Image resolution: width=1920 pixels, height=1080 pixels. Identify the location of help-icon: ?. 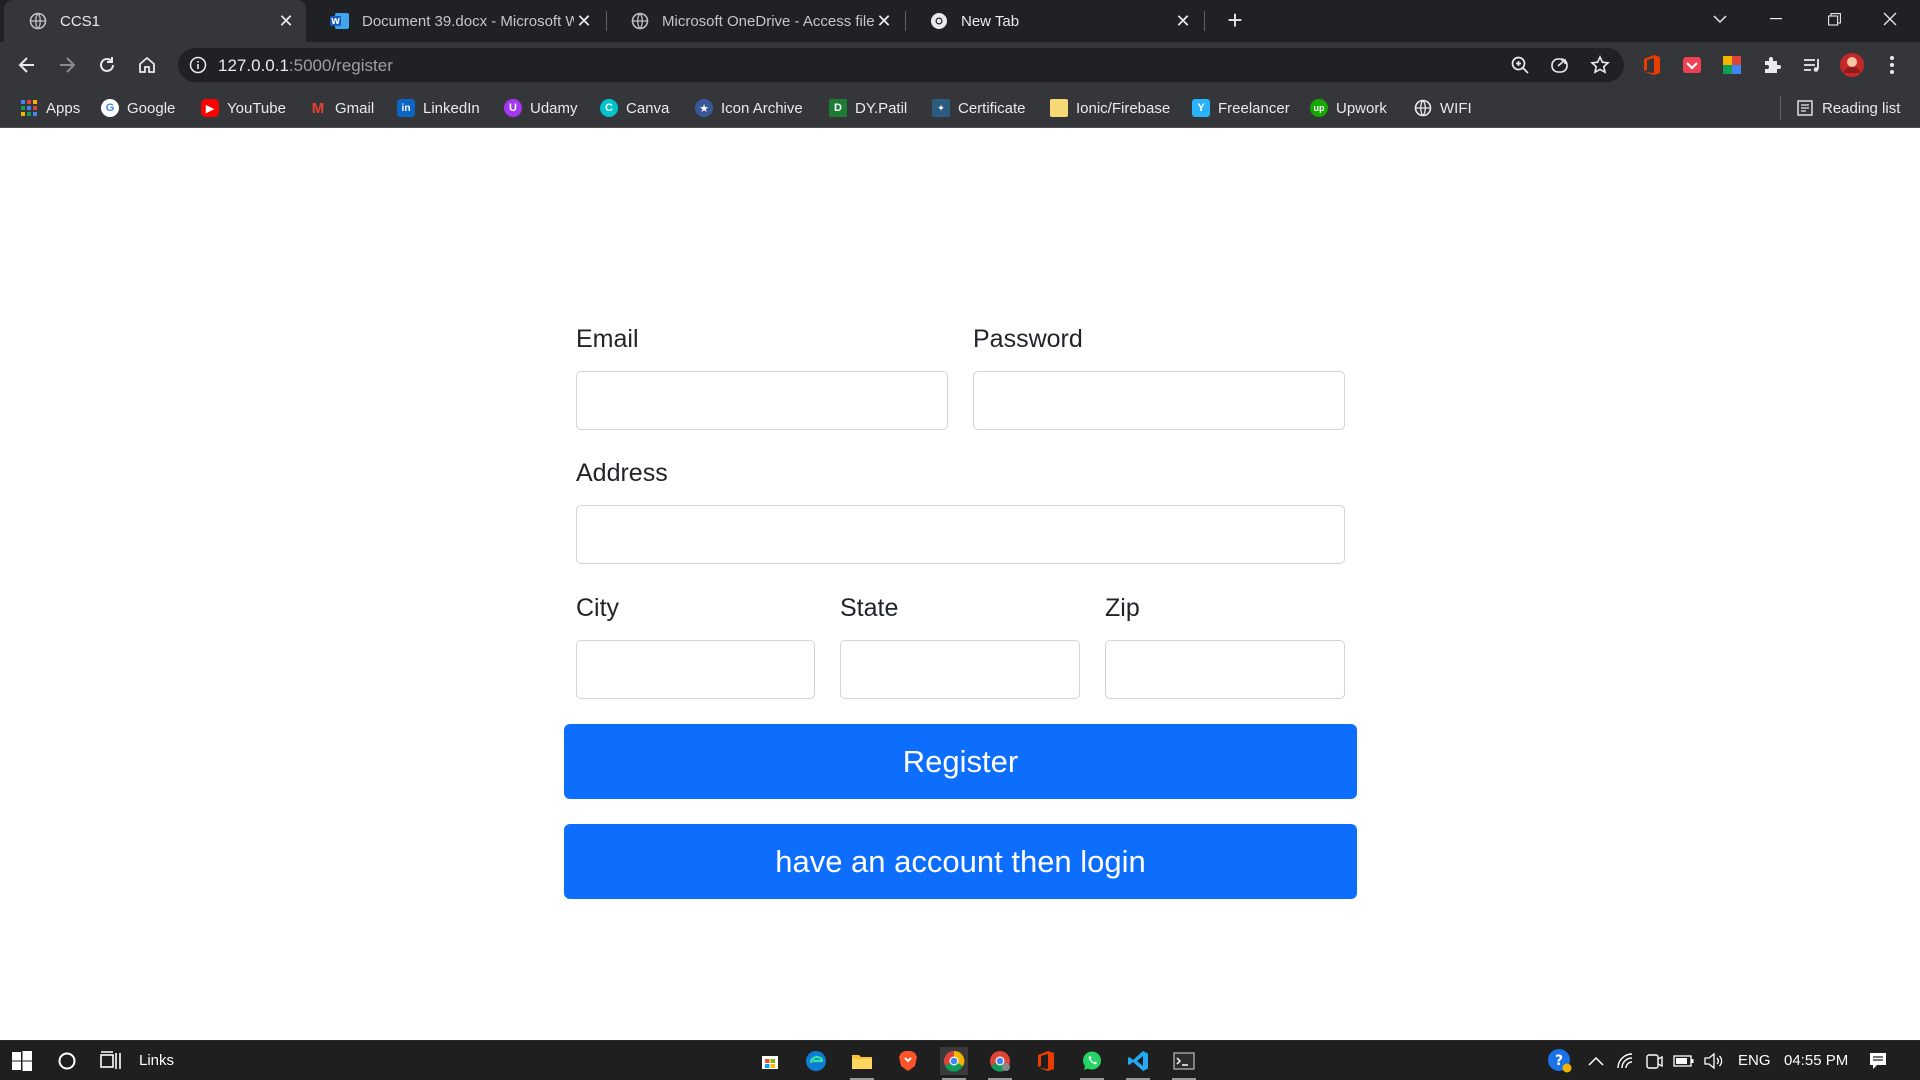
(1560, 1061).